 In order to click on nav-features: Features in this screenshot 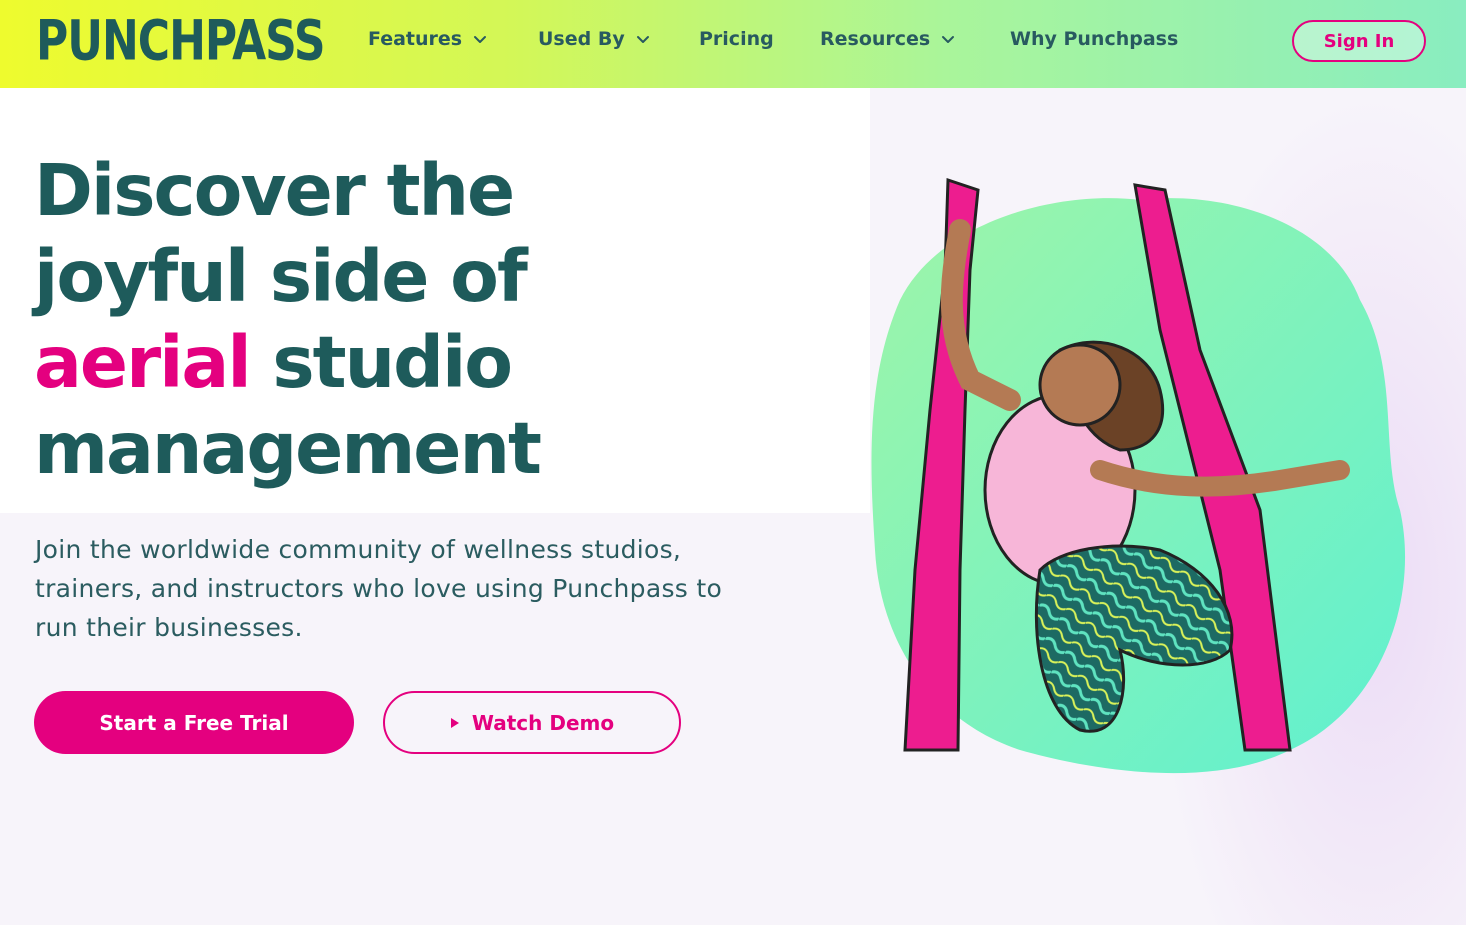, I will do `click(428, 39)`.